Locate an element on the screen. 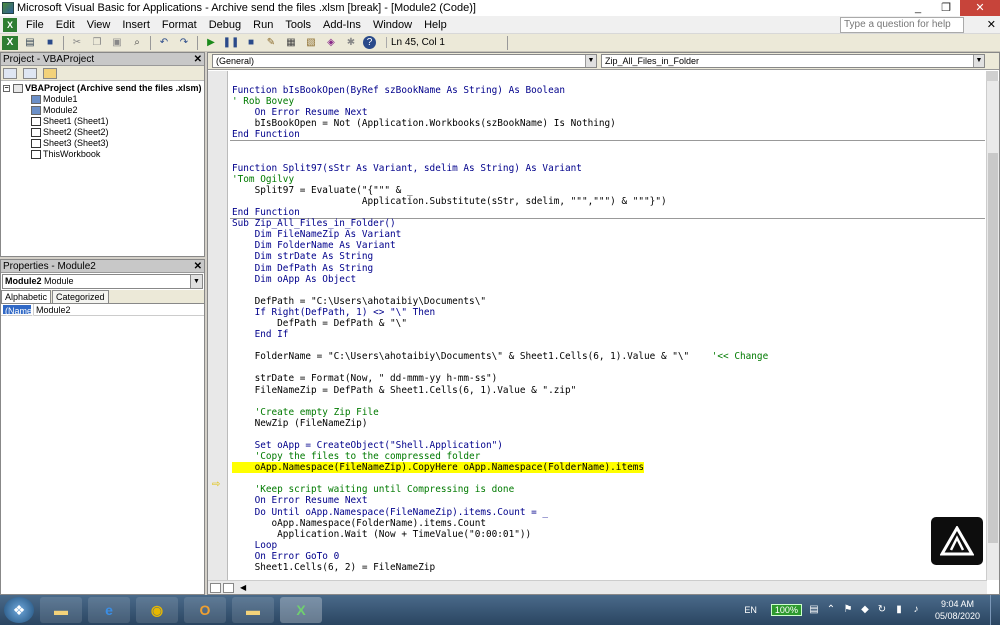 This screenshot has width=1000, height=625. help-icon: ? is located at coordinates (369, 42).